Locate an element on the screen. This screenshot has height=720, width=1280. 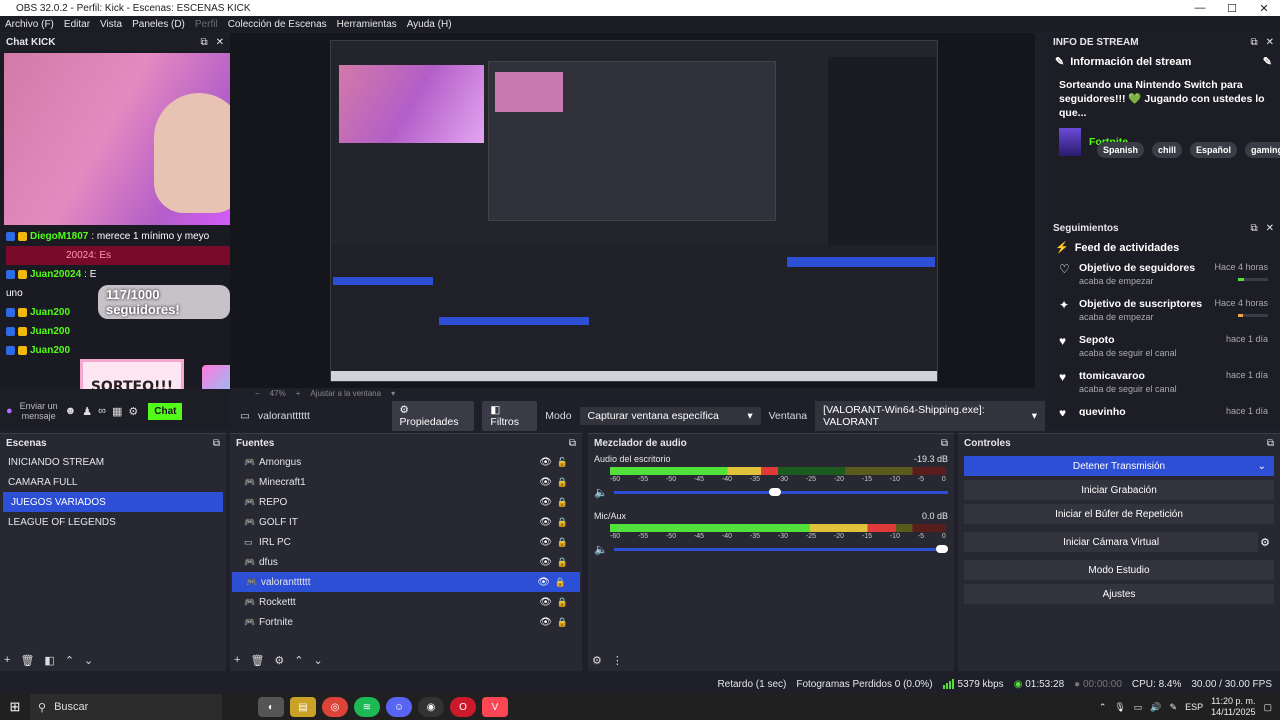
scene-item-selected: JUEGOS VARIADOS is located at coordinates (113, 502).